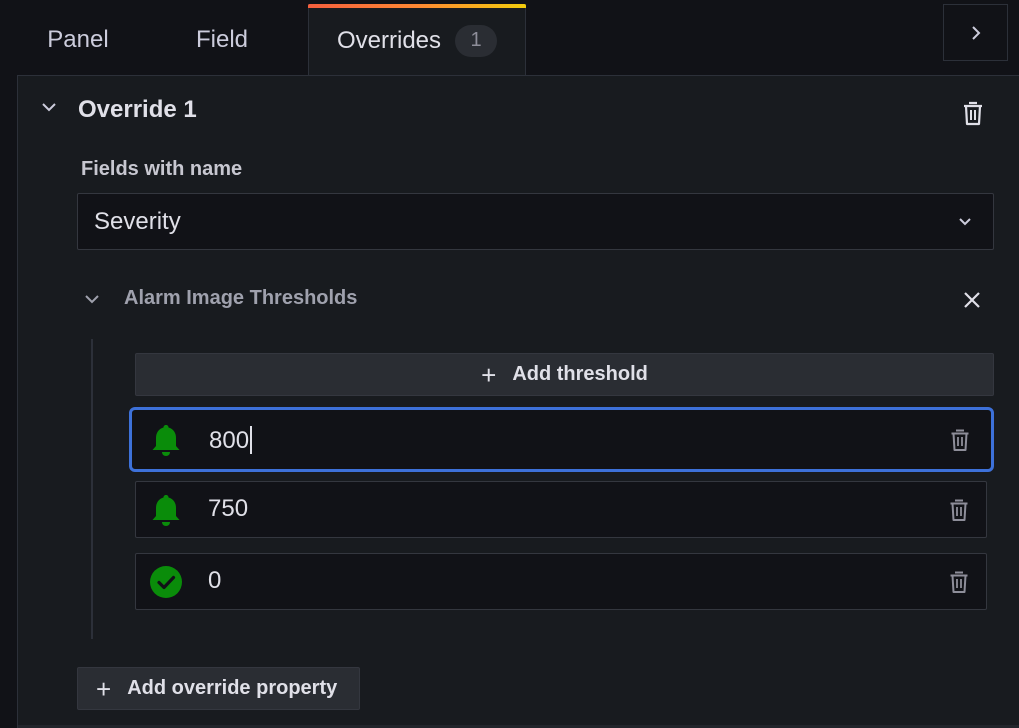 The image size is (1019, 728). I want to click on tab-field: Field, so click(222, 40).